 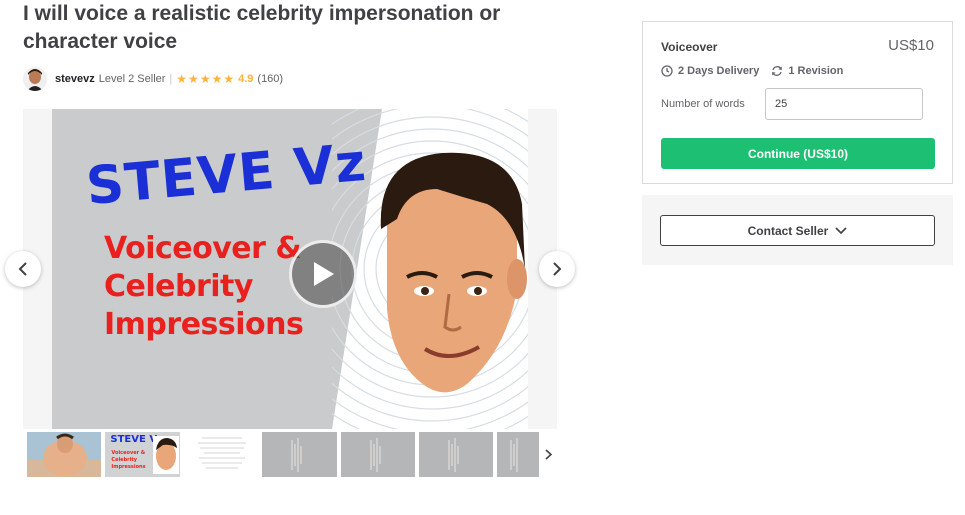 I want to click on package-name: Voiceover, so click(x=689, y=47).